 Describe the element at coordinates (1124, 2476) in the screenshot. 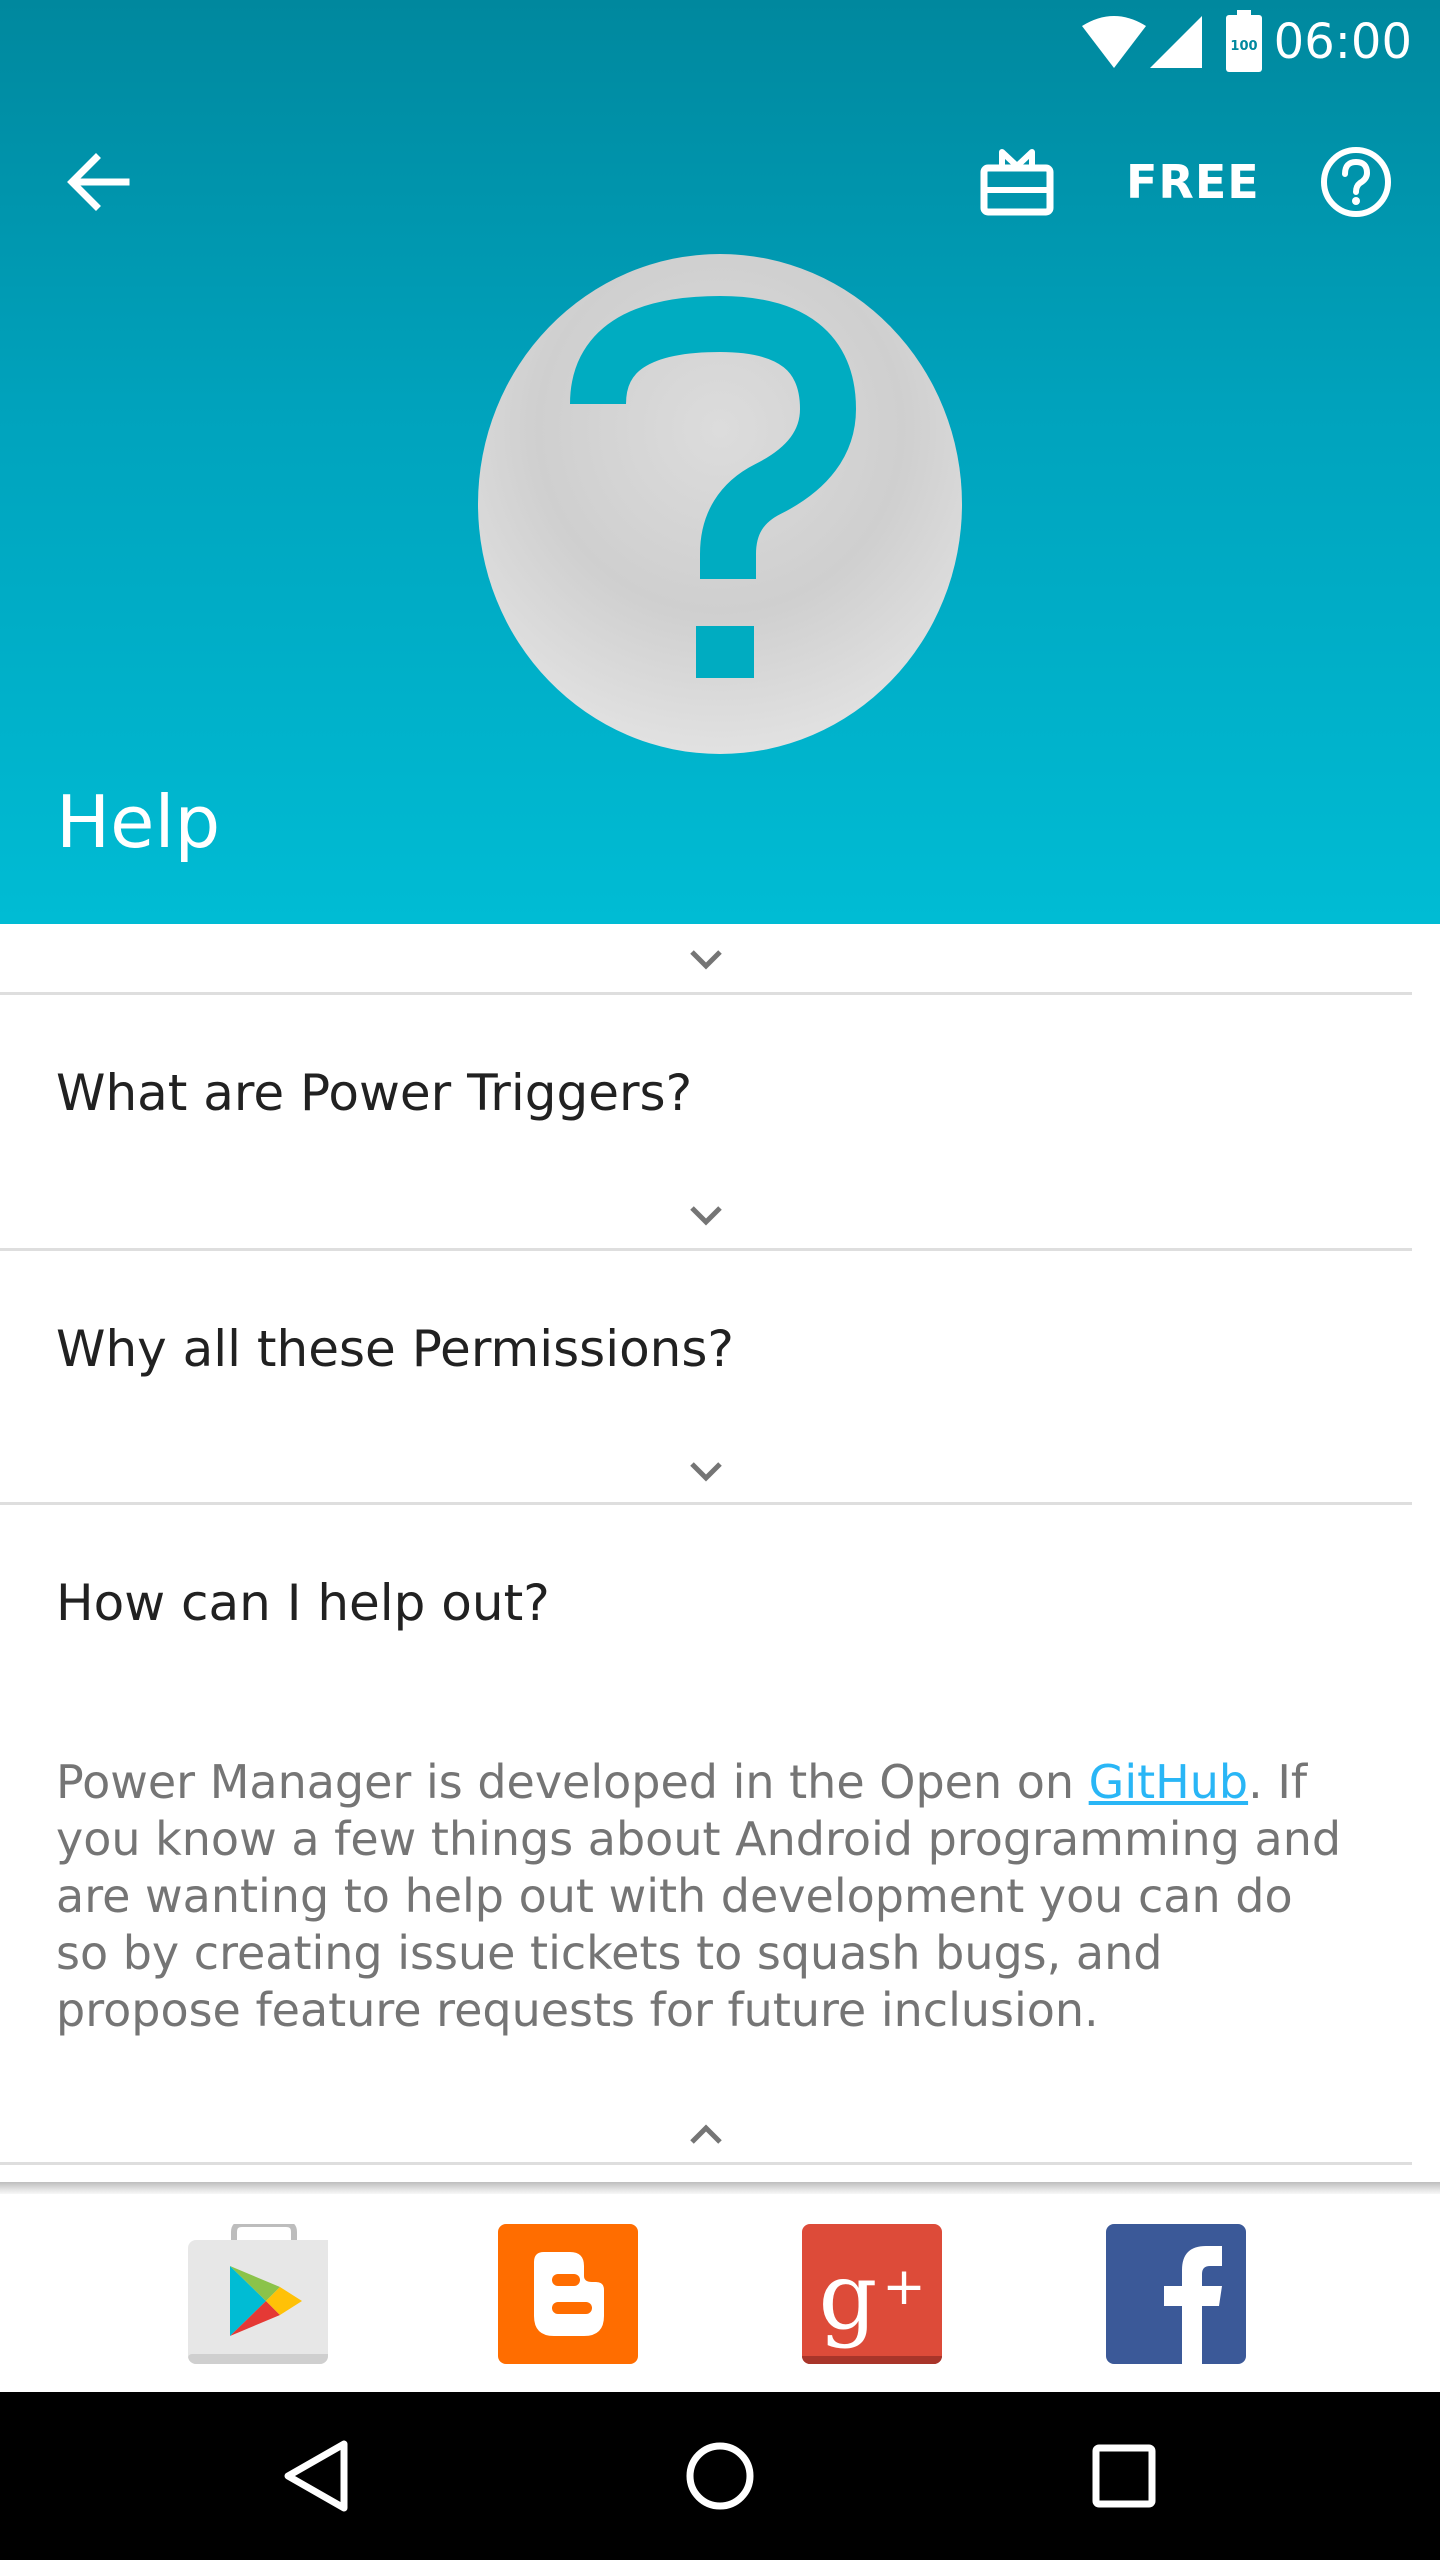

I see `recents-square-icon` at that location.